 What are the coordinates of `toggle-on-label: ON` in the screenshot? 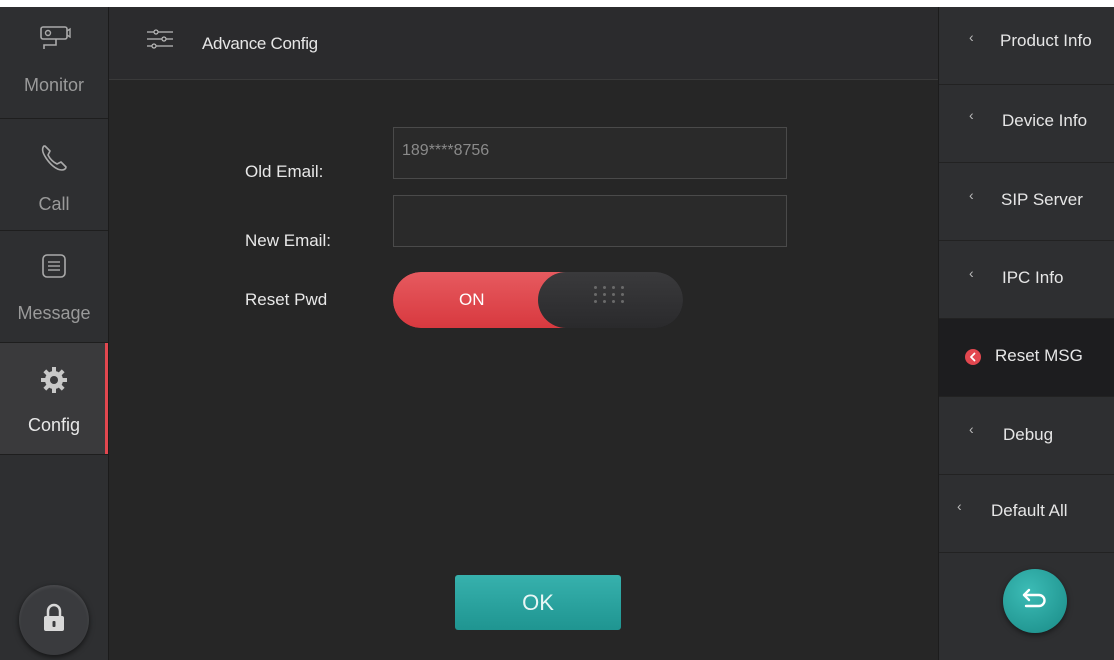 It's located at (472, 299).